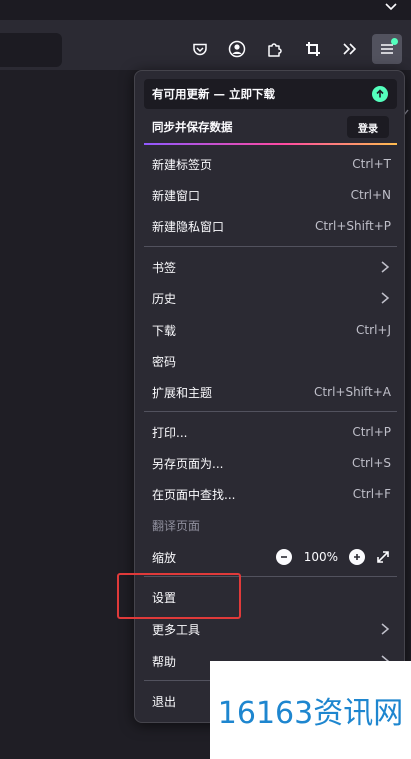  What do you see at coordinates (371, 432) in the screenshot?
I see `menu-item-shortcut: Ctrl+P` at bounding box center [371, 432].